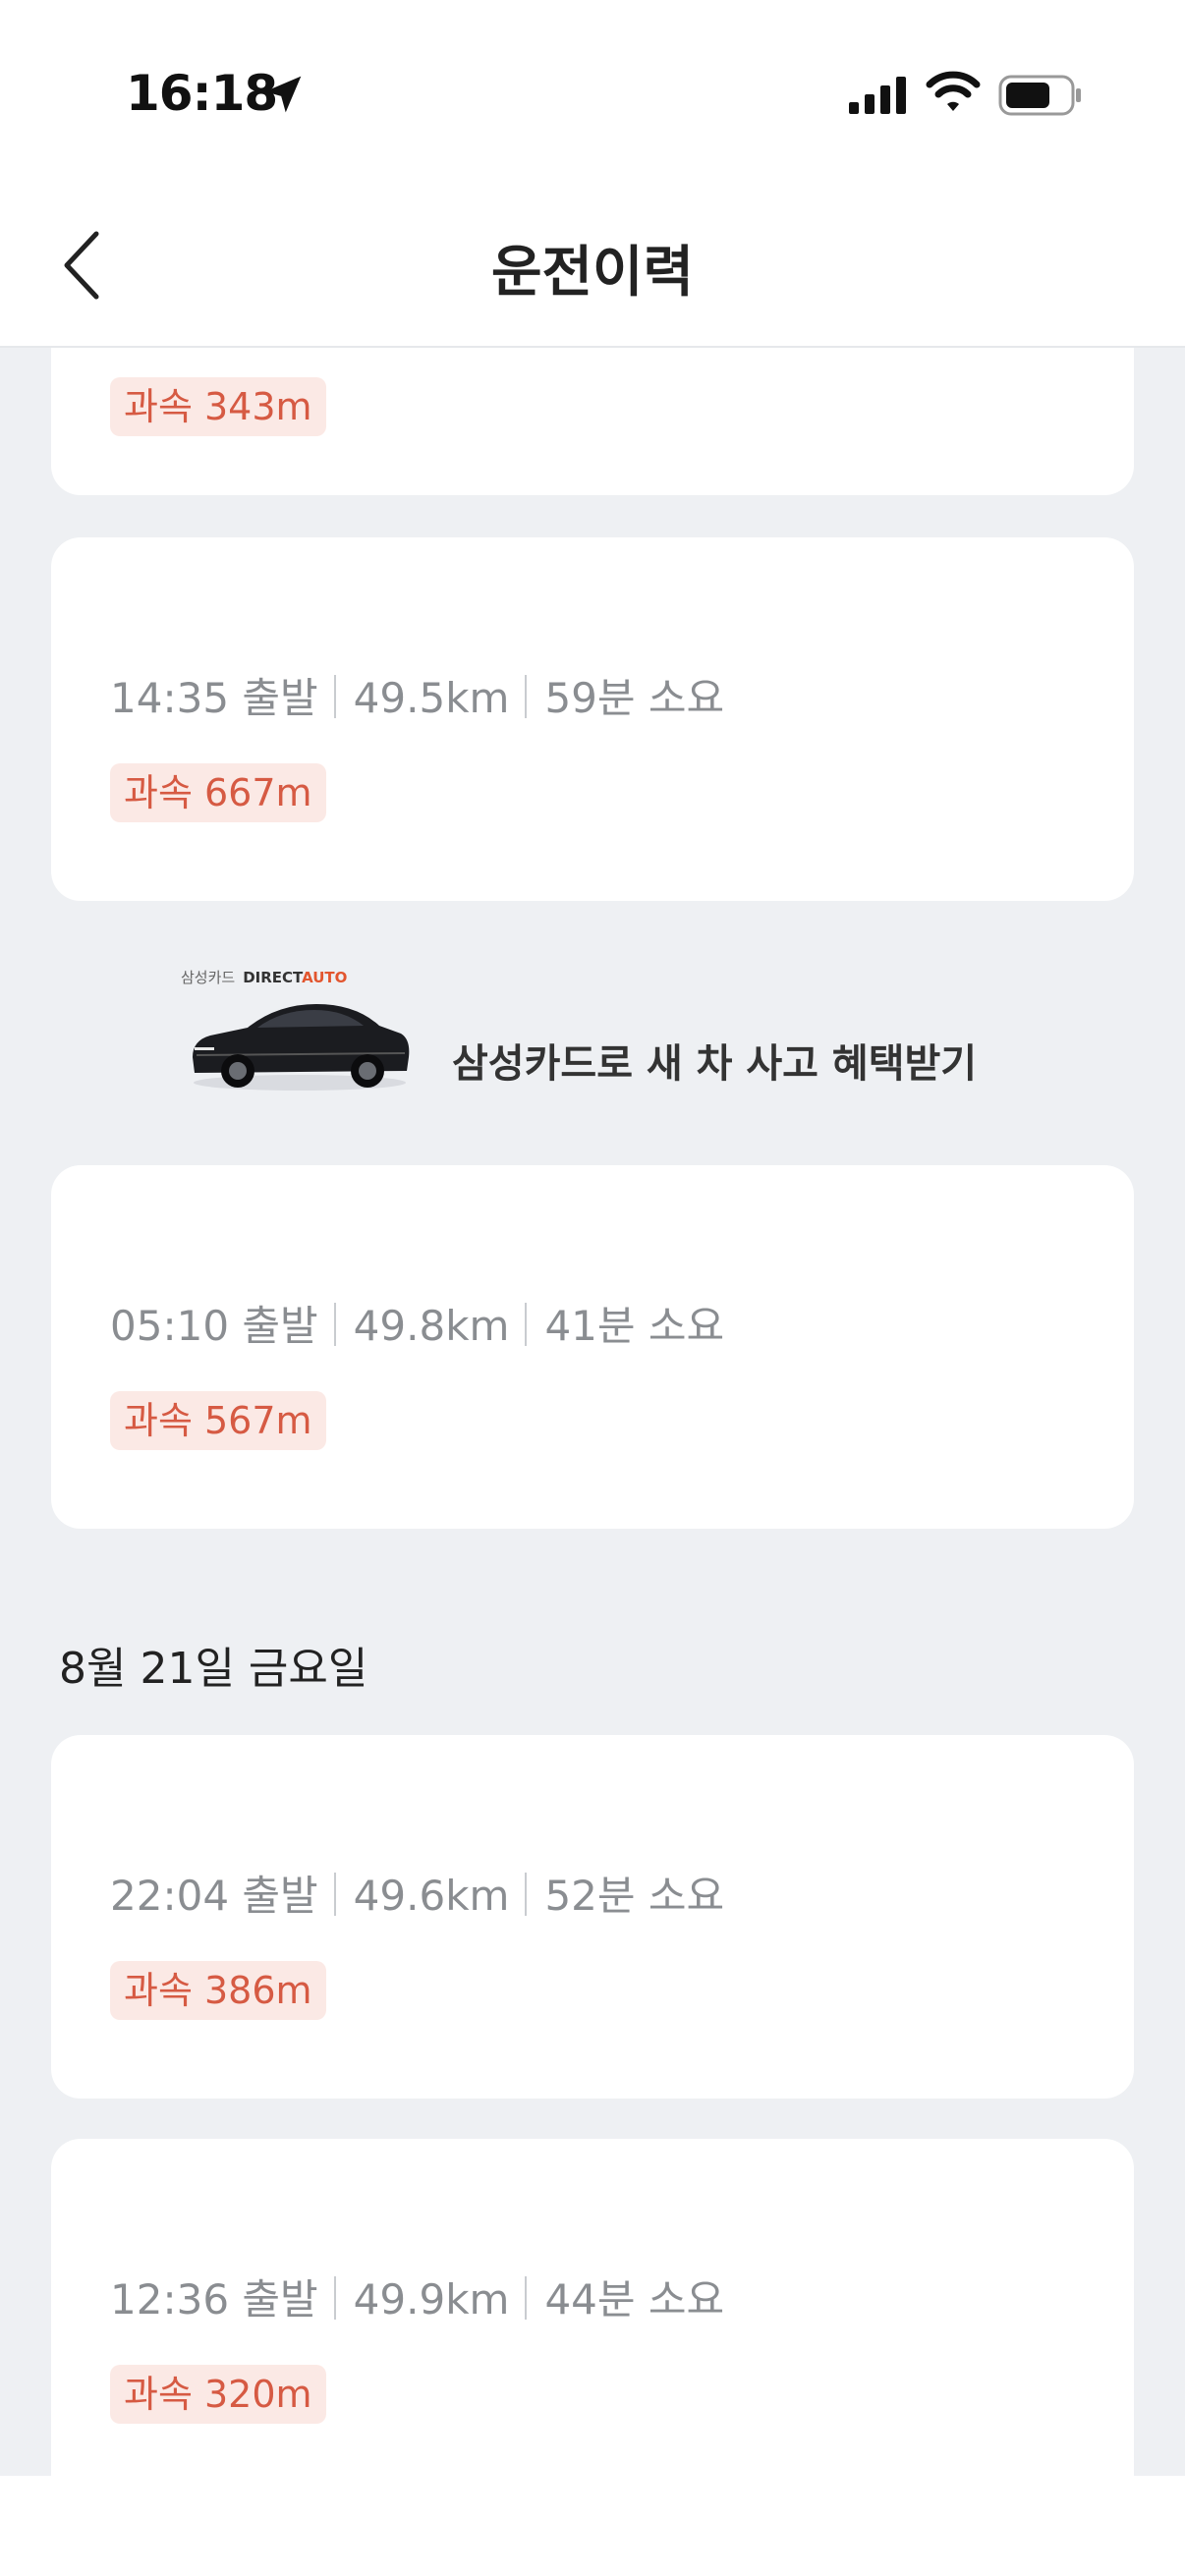 This screenshot has height=2576, width=1185. I want to click on speeding-badge: 과속 320m, so click(218, 2394).